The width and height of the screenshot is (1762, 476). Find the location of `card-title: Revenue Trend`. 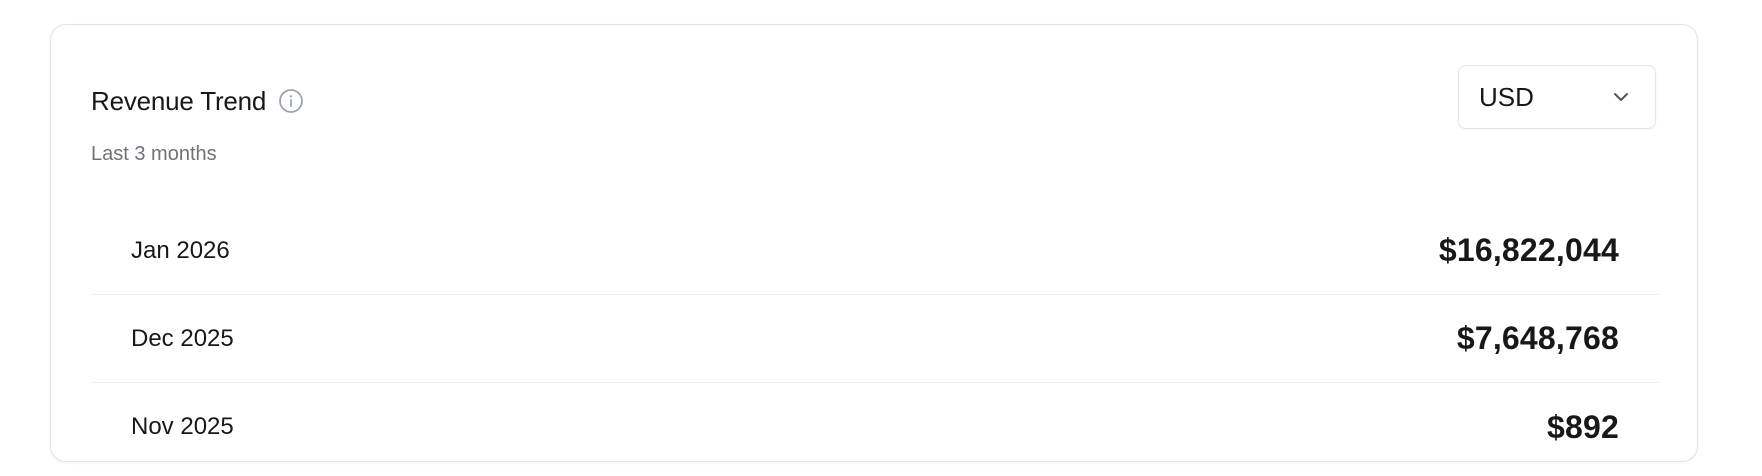

card-title: Revenue Trend is located at coordinates (179, 100).